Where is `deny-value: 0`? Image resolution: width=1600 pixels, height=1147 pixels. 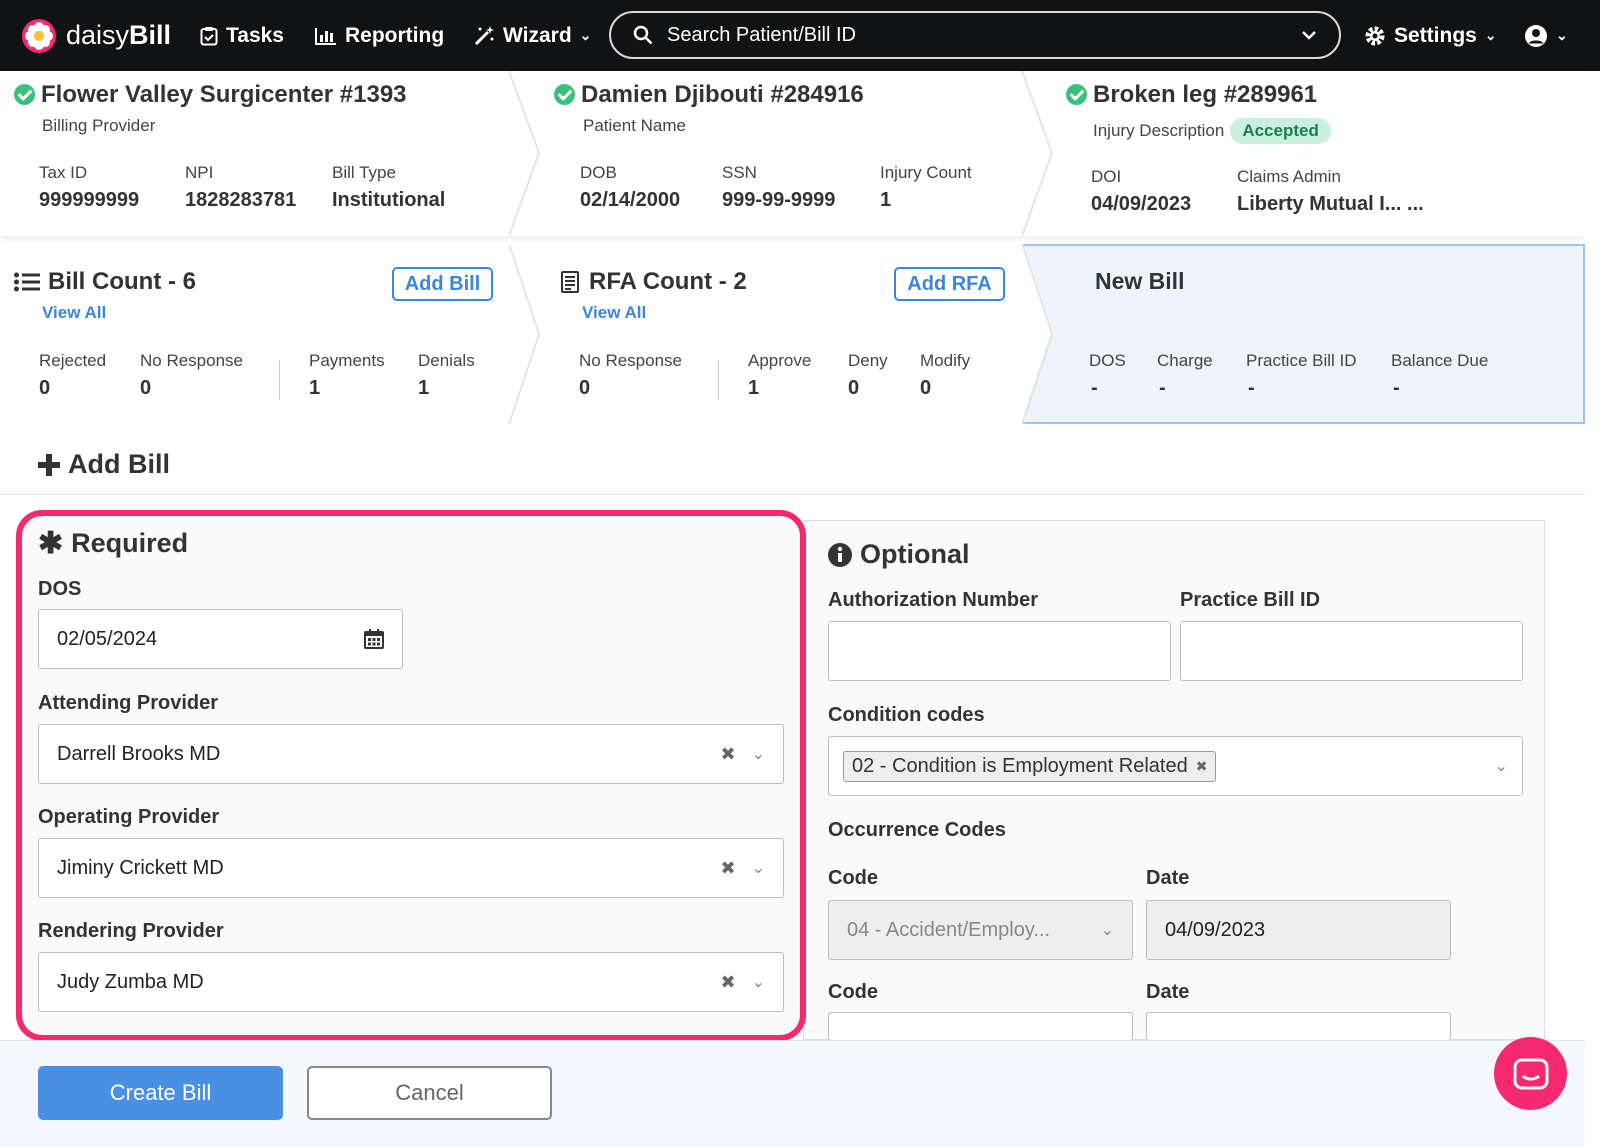 deny-value: 0 is located at coordinates (854, 388).